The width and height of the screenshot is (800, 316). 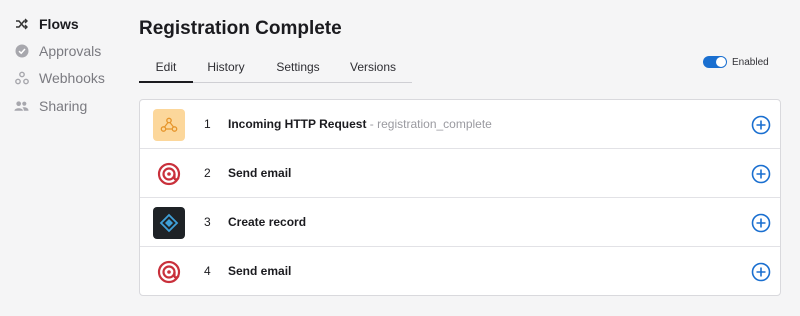 What do you see at coordinates (207, 124) in the screenshot?
I see `step-number: 1` at bounding box center [207, 124].